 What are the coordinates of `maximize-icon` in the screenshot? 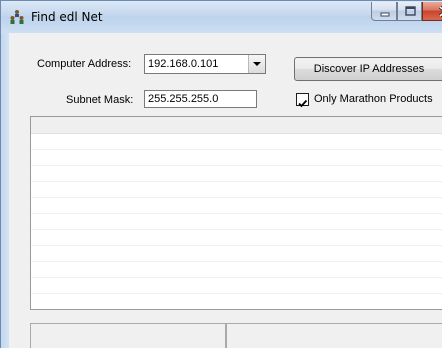 It's located at (410, 11).